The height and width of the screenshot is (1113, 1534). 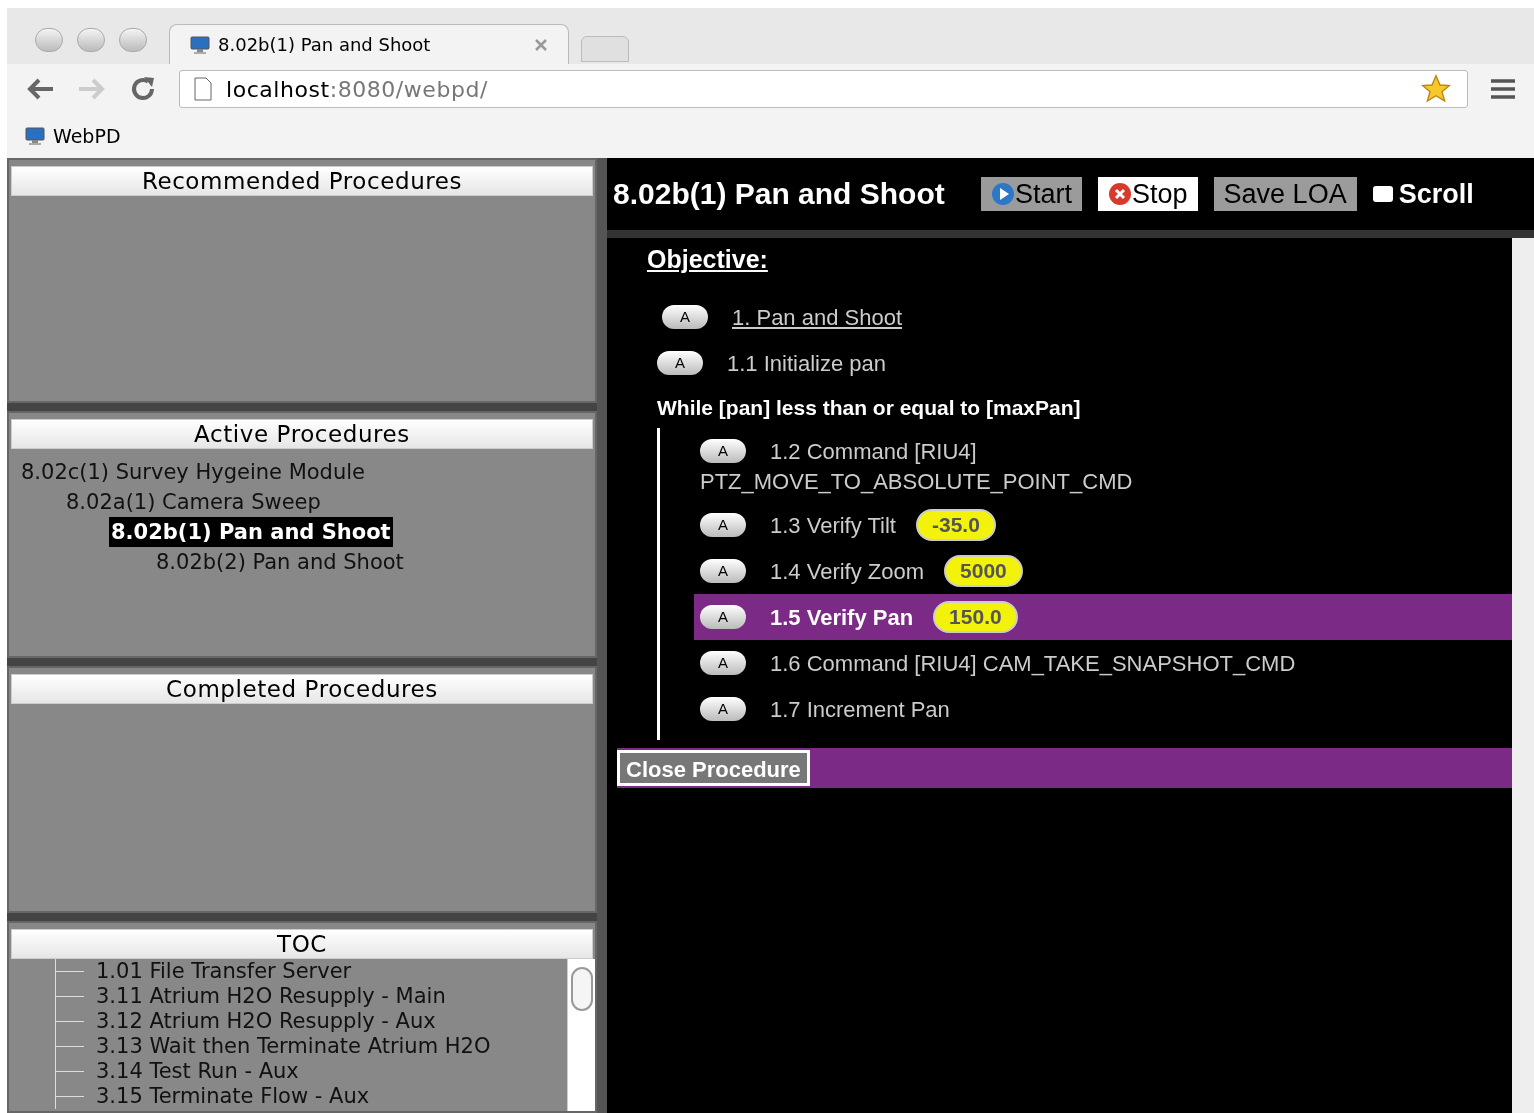 I want to click on step-text: 1.5 Verify Pan, so click(x=842, y=617).